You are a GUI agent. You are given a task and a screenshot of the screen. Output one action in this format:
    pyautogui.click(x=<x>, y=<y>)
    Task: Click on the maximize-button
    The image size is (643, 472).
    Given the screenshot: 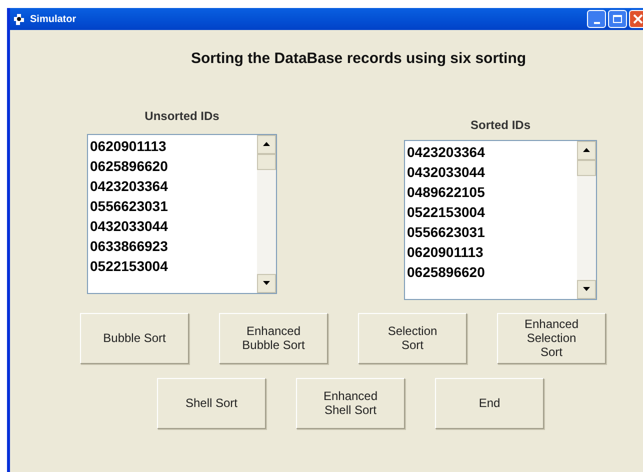 What is the action you would take?
    pyautogui.click(x=617, y=19)
    